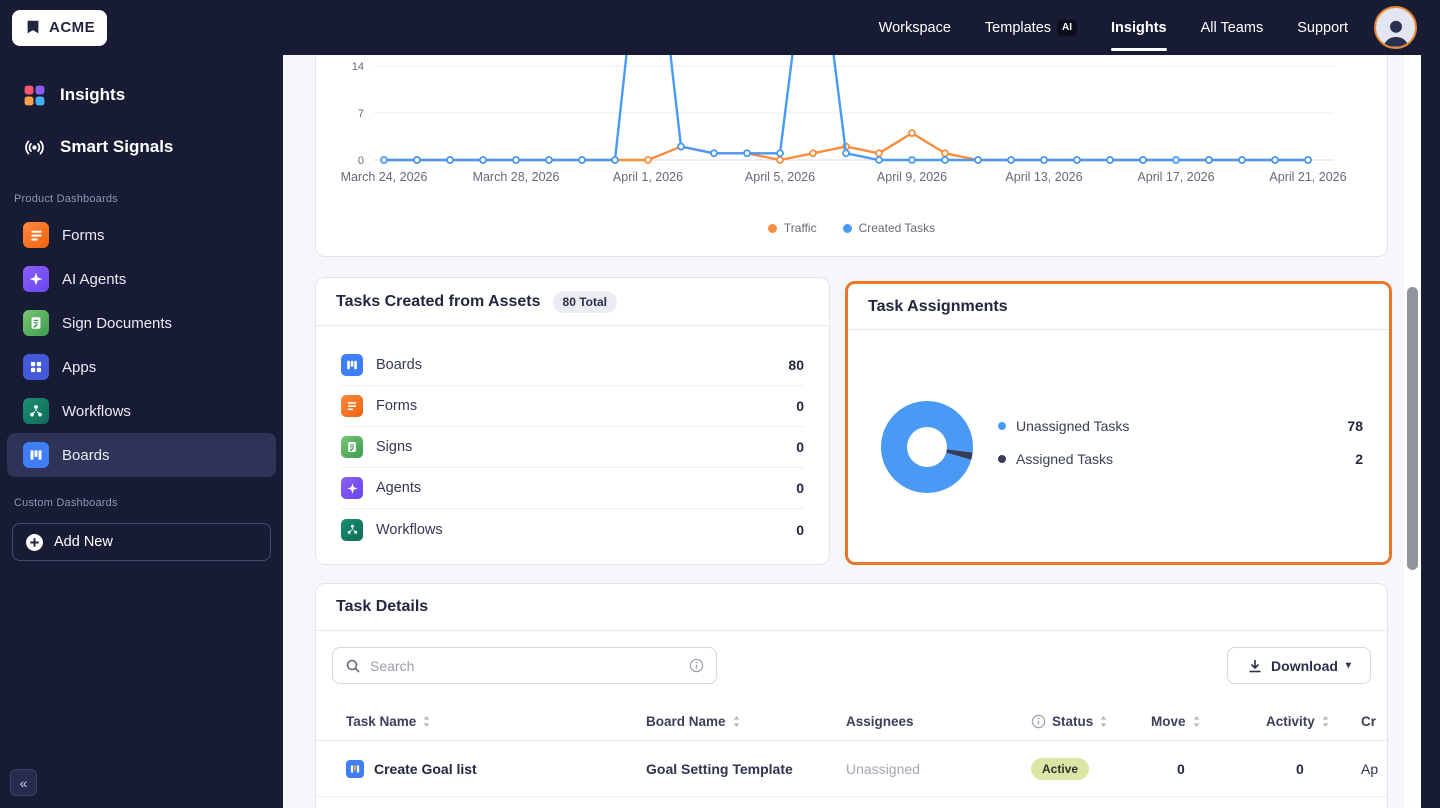  What do you see at coordinates (117, 323) in the screenshot?
I see `sidebar-item-label: Sign Documents` at bounding box center [117, 323].